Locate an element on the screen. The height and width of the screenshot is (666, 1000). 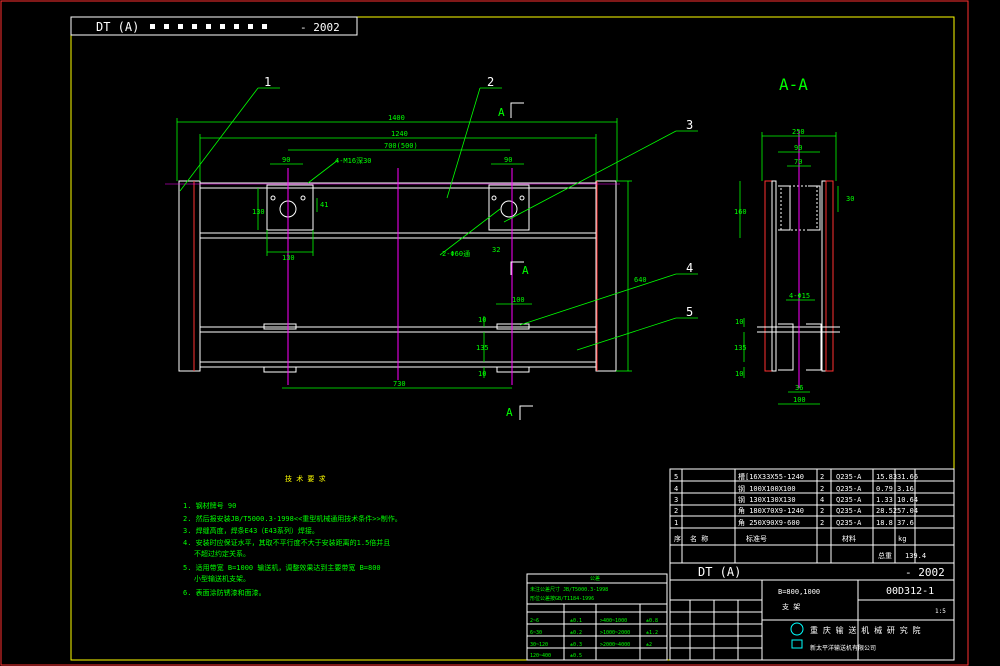
bom-table is located at coordinates (812, 516).